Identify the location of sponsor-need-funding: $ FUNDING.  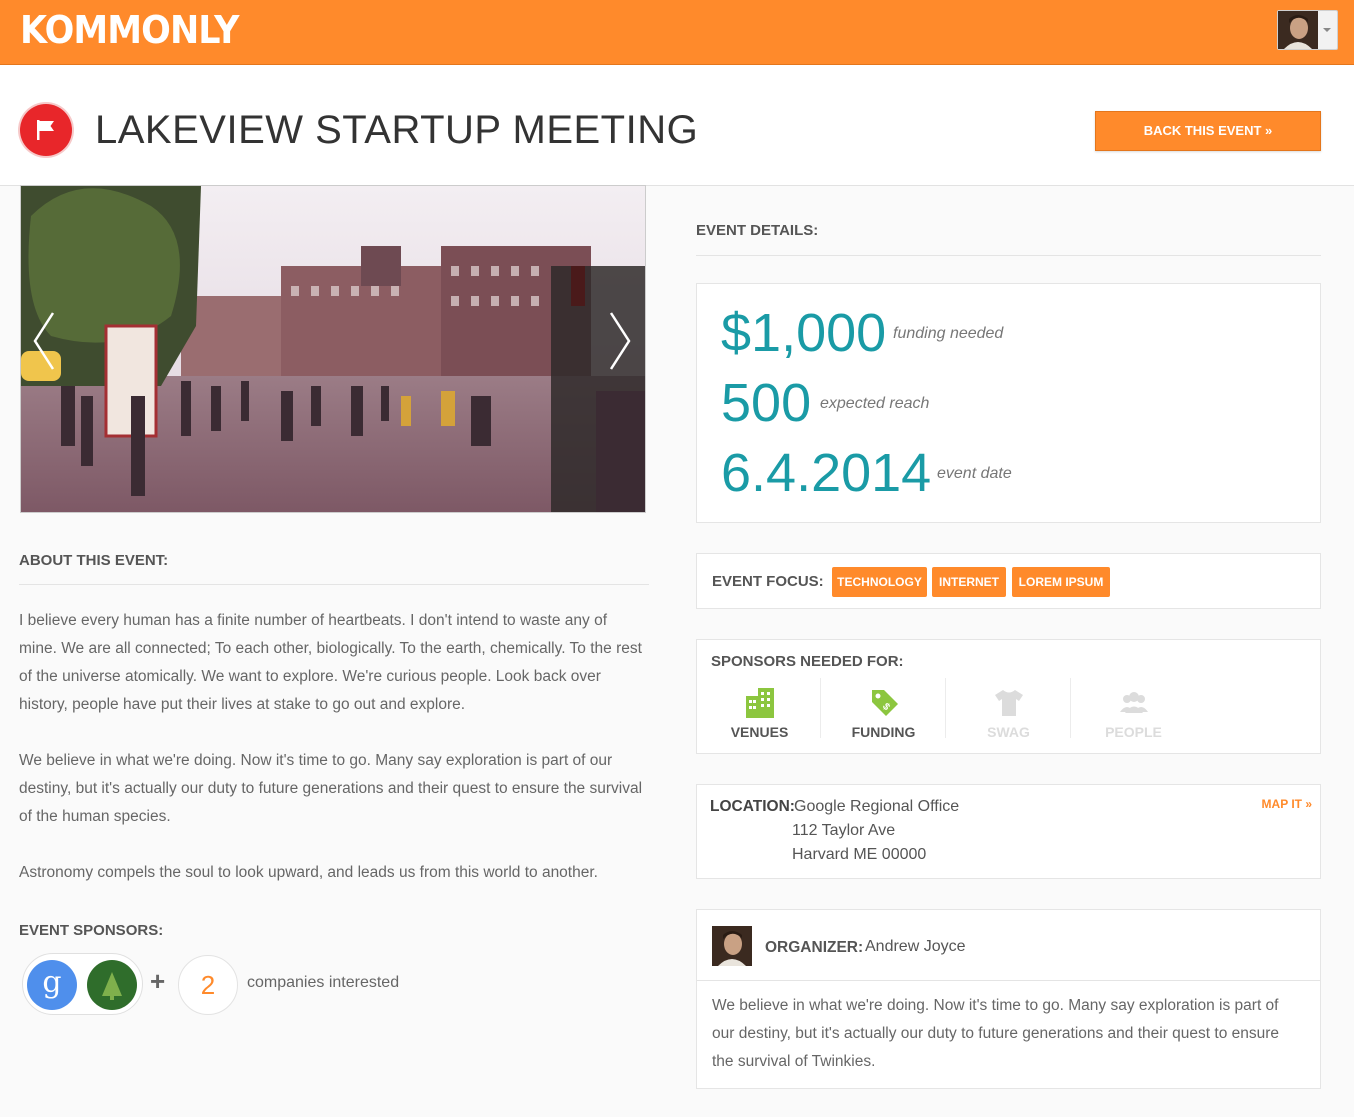
(883, 713).